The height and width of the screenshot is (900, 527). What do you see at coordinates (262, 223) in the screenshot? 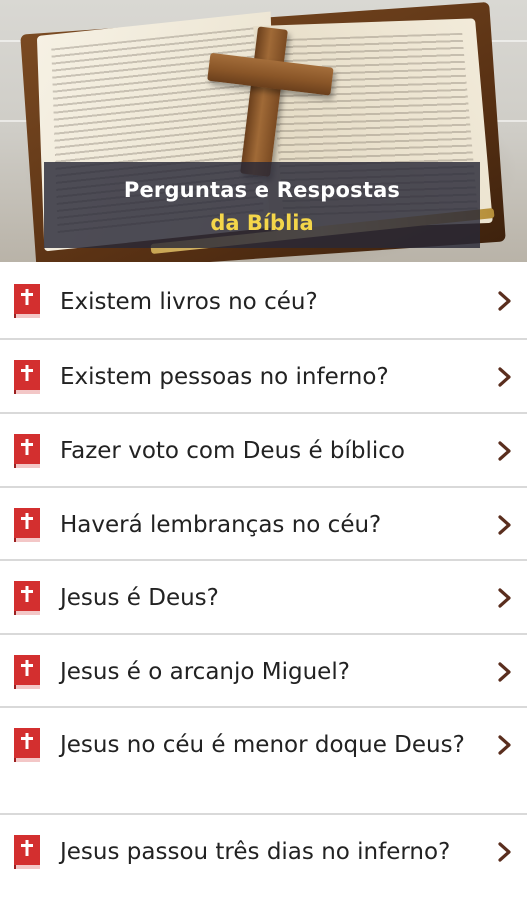
I see `app-subtitle: da Bíblia` at bounding box center [262, 223].